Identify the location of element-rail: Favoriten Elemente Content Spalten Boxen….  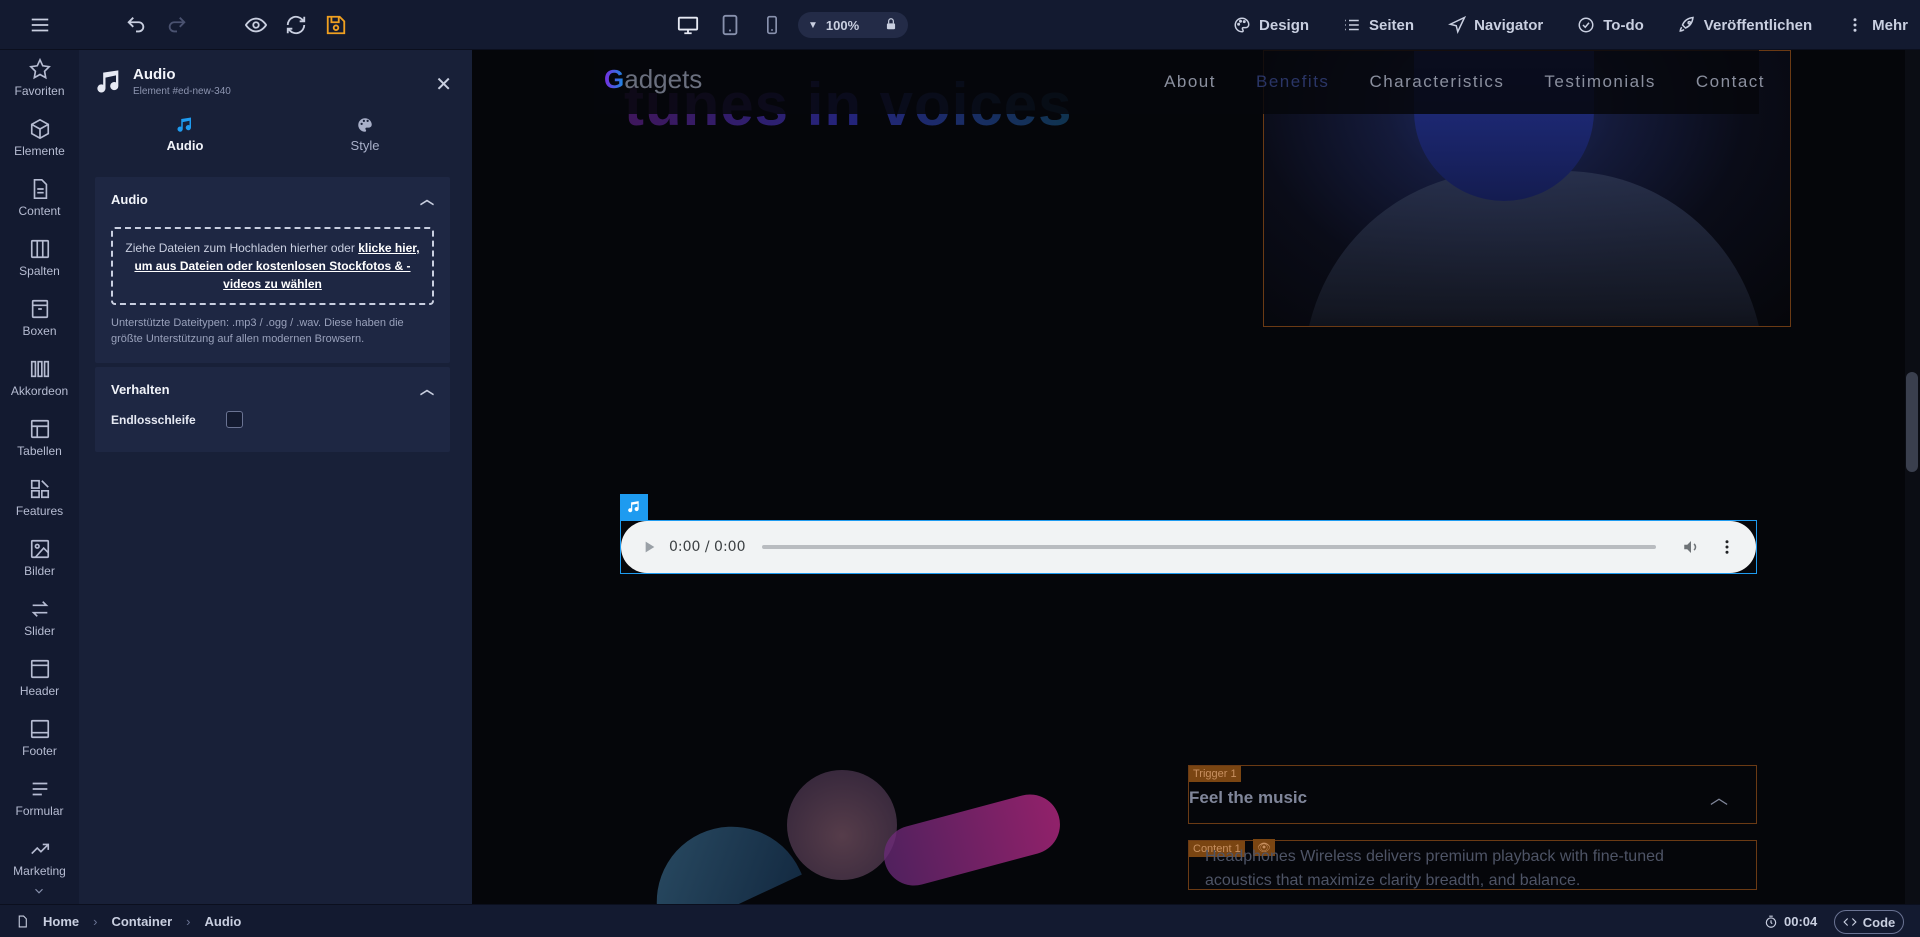
(39, 477).